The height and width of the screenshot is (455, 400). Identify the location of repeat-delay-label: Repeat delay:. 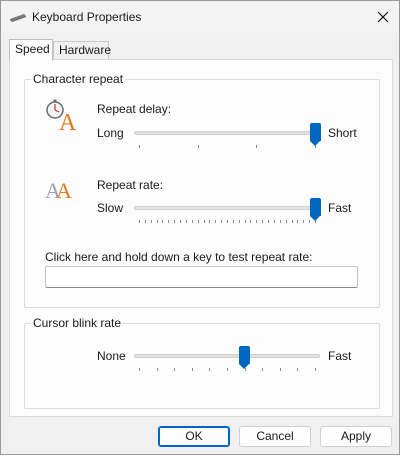
(134, 109).